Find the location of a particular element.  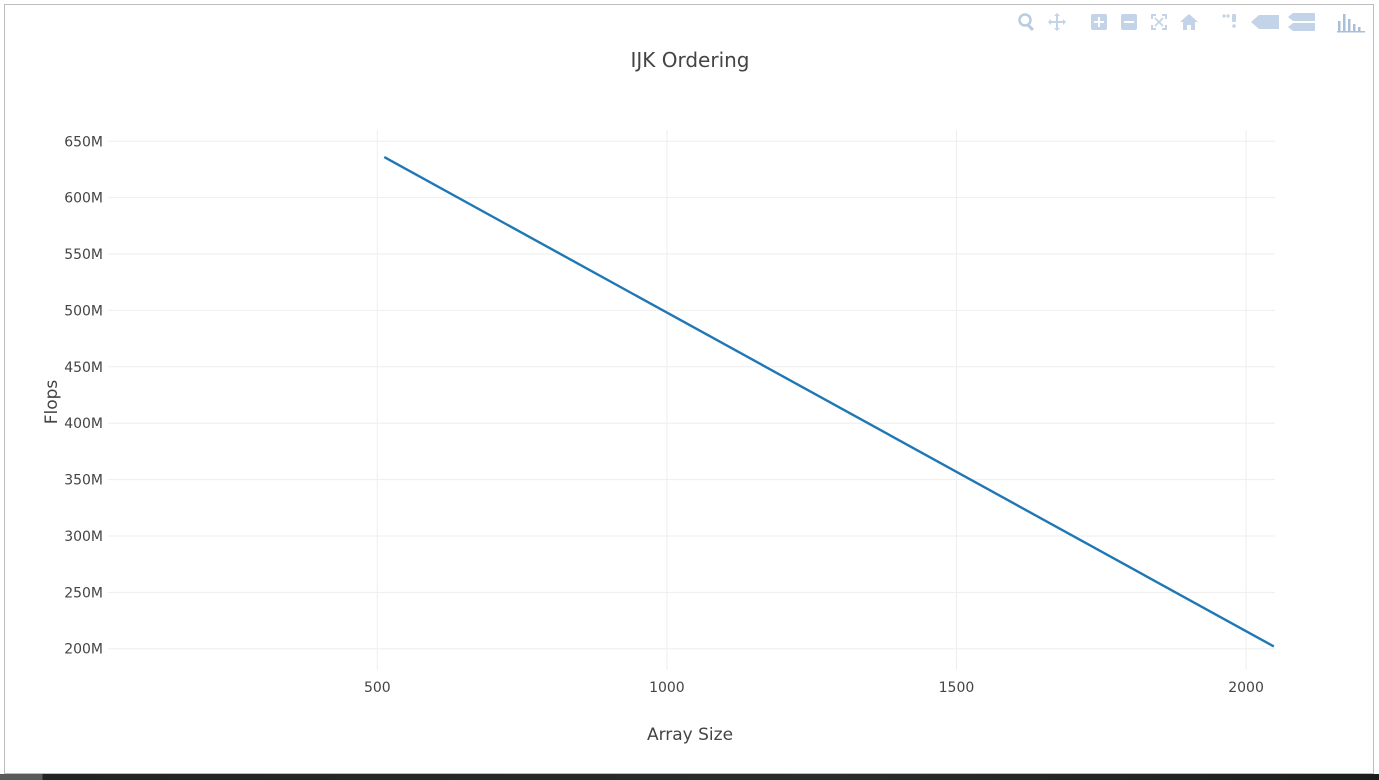

x-axis-title: Array Size is located at coordinates (690, 735).